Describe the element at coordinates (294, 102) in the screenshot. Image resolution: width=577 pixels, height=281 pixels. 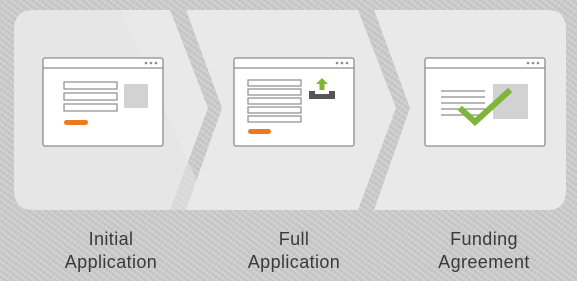
I see `form-upload-window-icon` at that location.